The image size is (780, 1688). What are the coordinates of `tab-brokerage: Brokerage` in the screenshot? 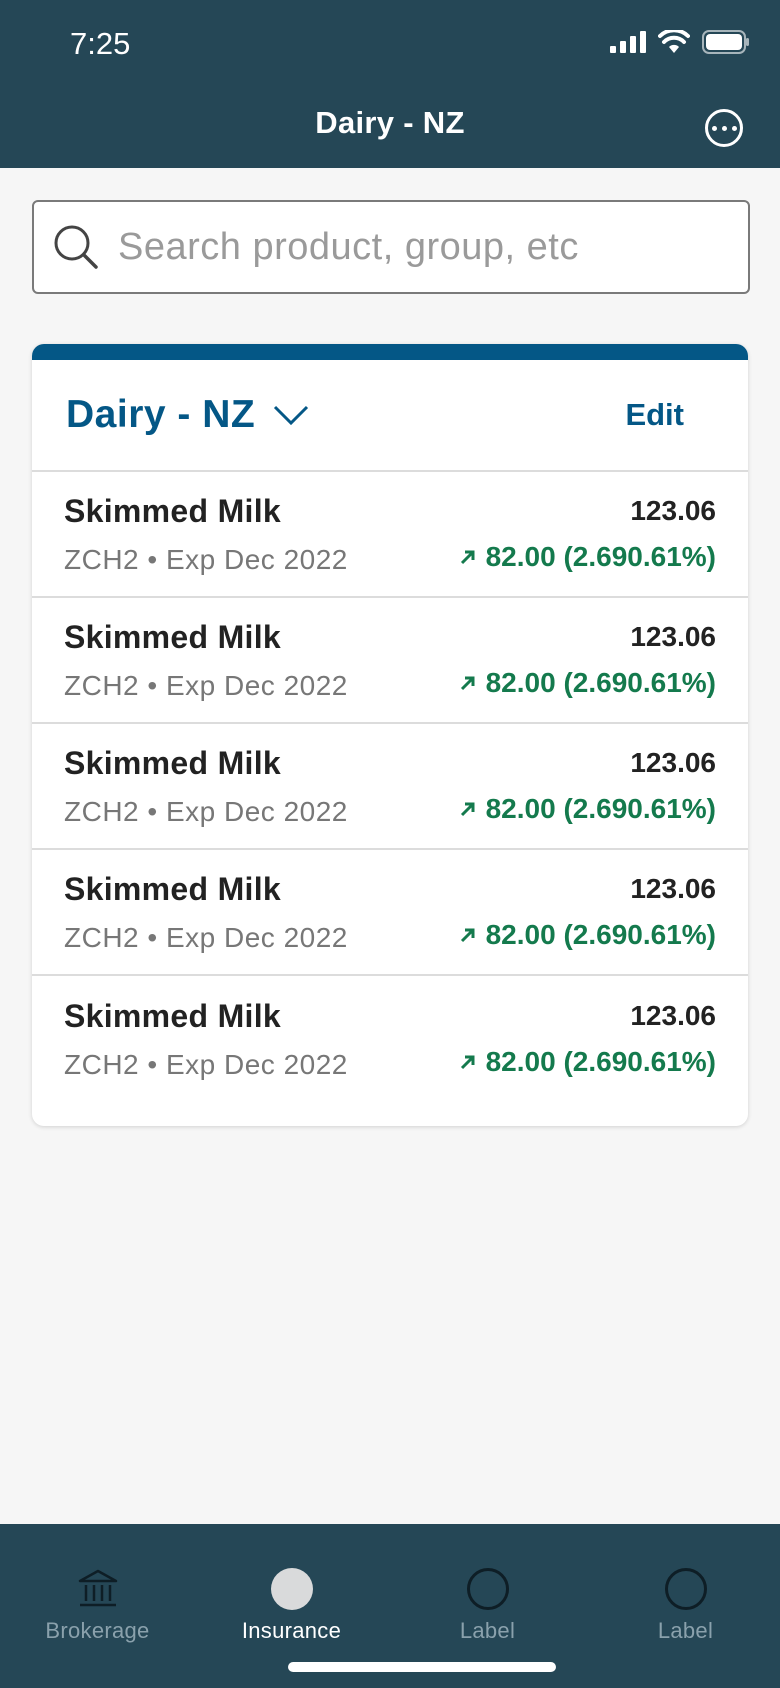 It's located at (97, 1584).